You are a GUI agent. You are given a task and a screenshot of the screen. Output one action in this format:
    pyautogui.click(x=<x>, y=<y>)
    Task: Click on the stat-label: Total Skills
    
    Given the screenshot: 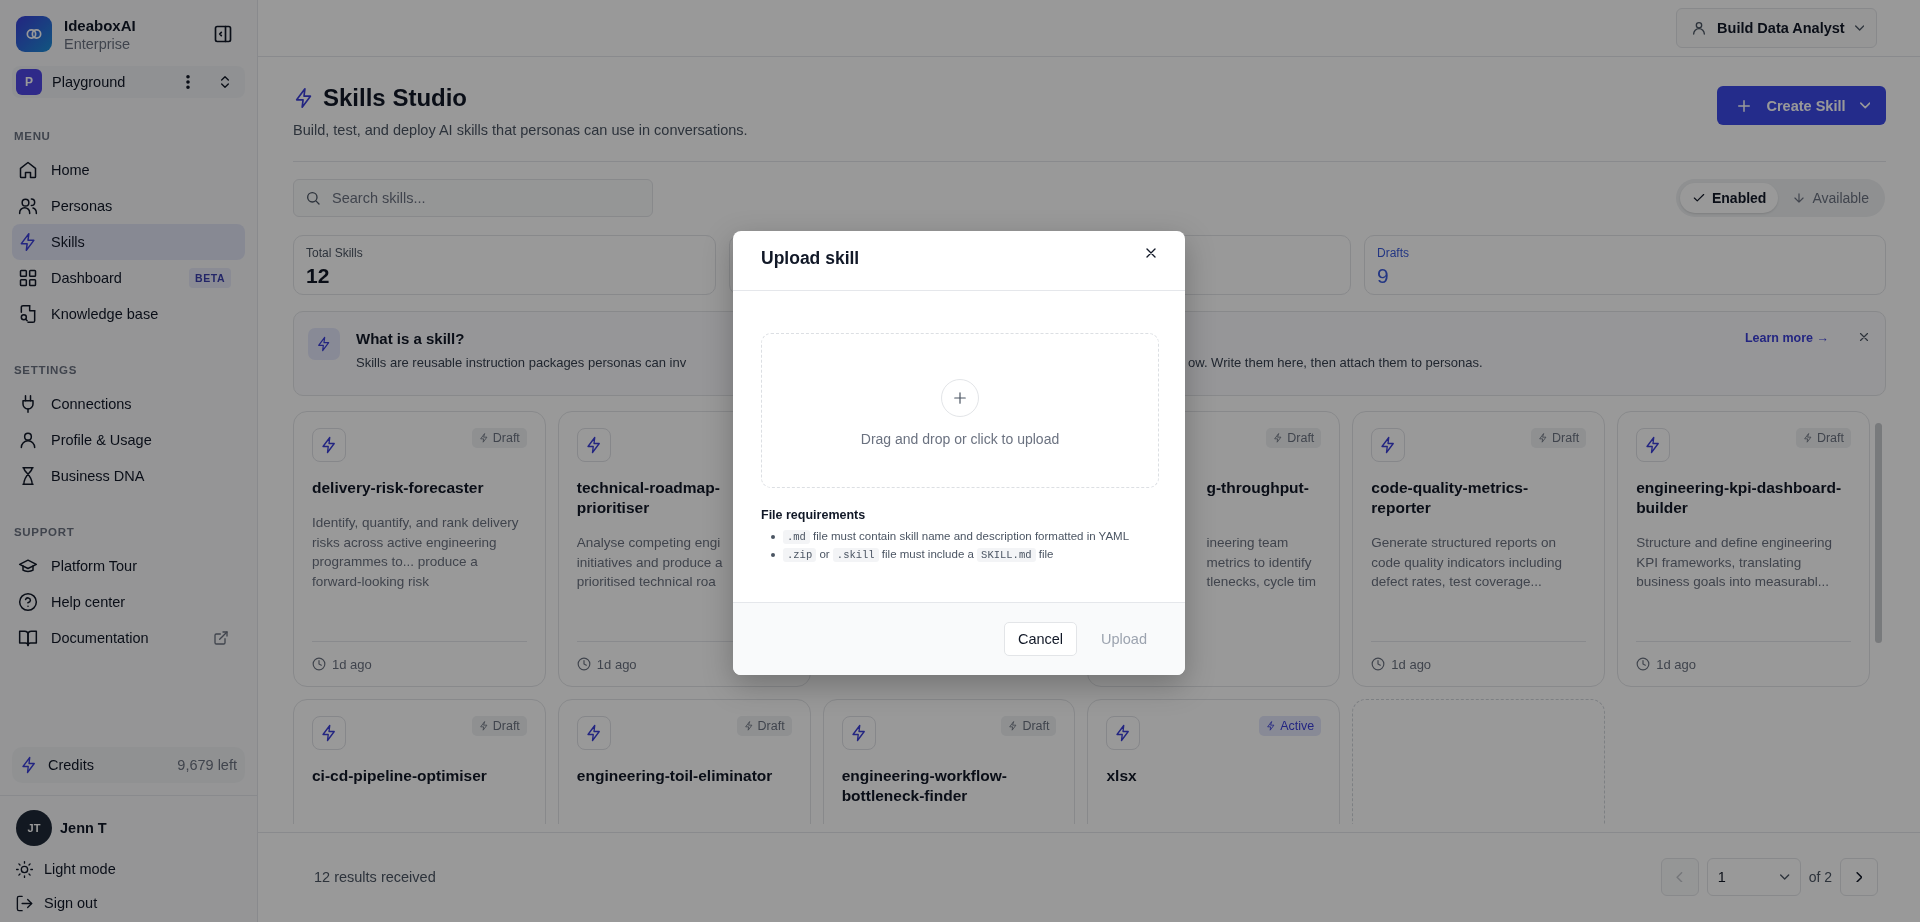 What is the action you would take?
    pyautogui.click(x=335, y=253)
    